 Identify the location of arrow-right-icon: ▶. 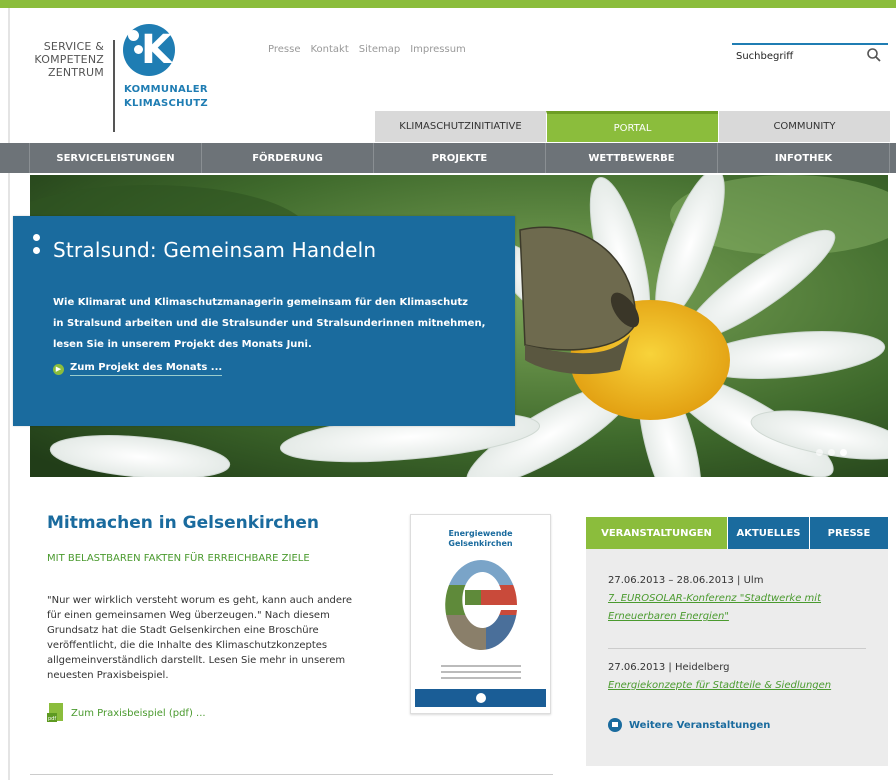
(58, 369).